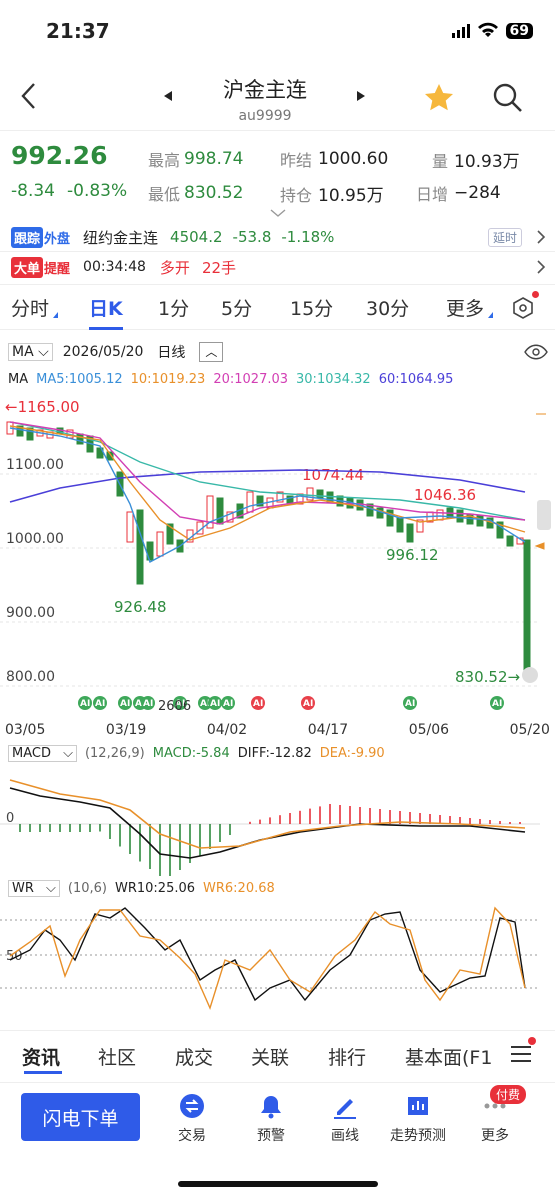 The image size is (555, 1200). I want to click on ma60-value: 60:1064.95, so click(416, 379).